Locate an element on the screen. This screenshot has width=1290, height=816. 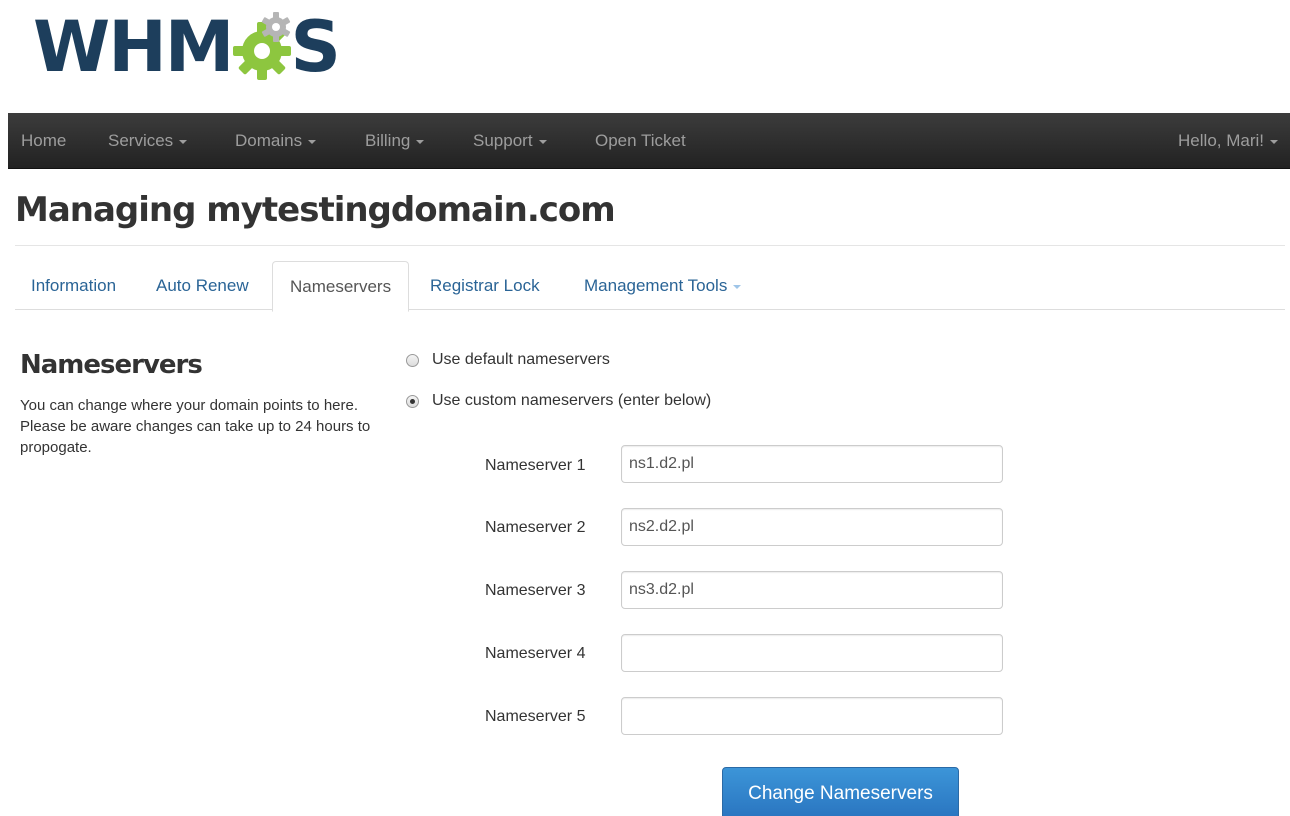
nameserver-3-input is located at coordinates (812, 590).